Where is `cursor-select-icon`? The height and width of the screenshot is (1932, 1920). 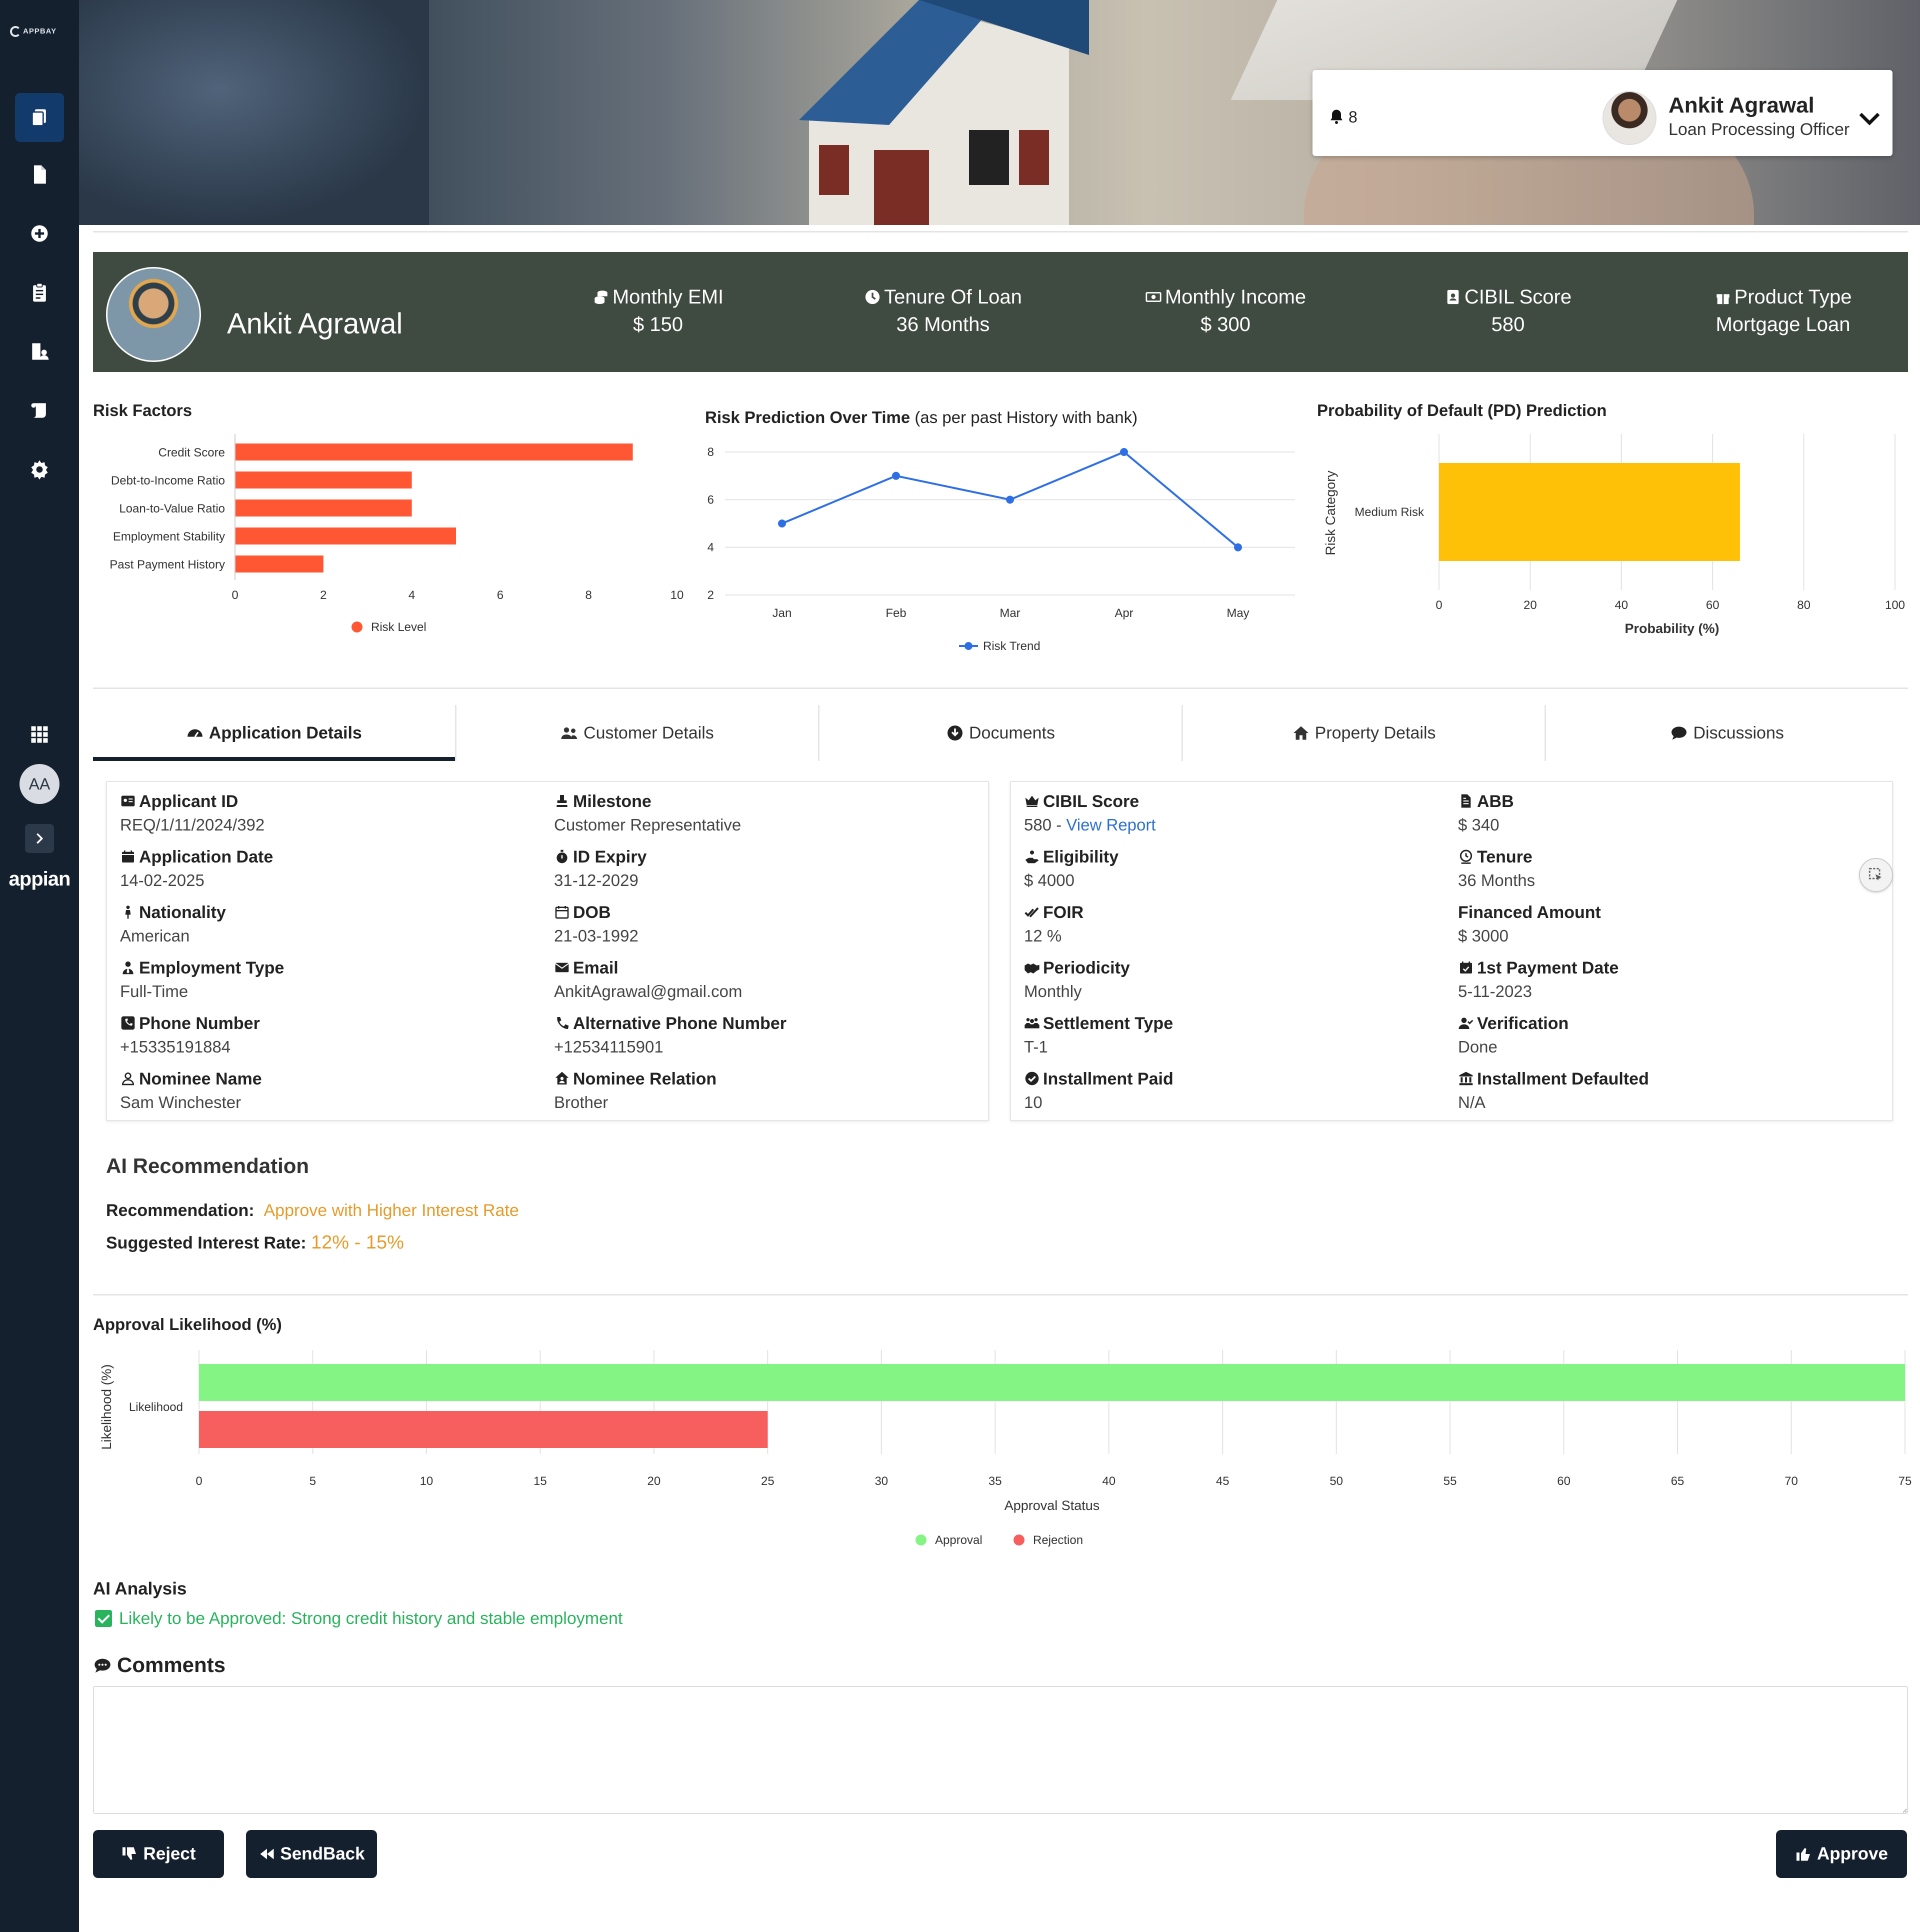
cursor-select-icon is located at coordinates (1875, 874).